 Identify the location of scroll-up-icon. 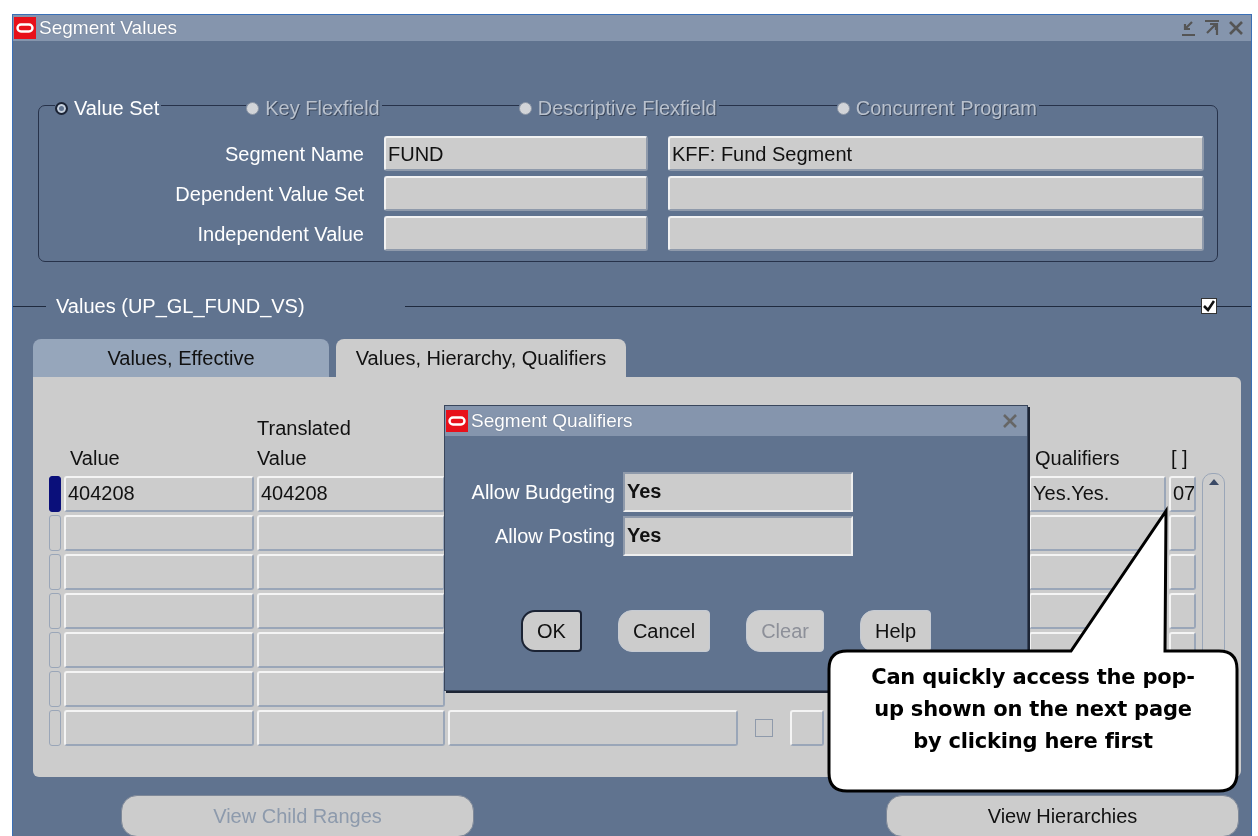
(1213, 482).